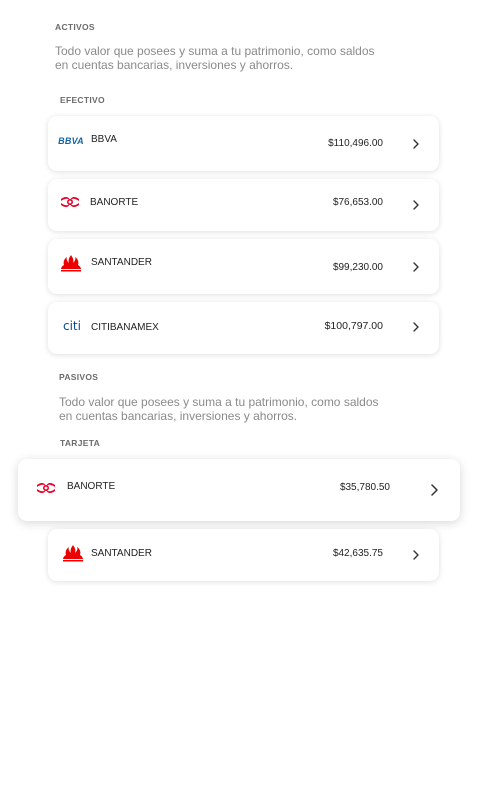 Image resolution: width=479 pixels, height=792 pixels. Describe the element at coordinates (72, 326) in the screenshot. I see `citi-logo-icon: citi` at that location.